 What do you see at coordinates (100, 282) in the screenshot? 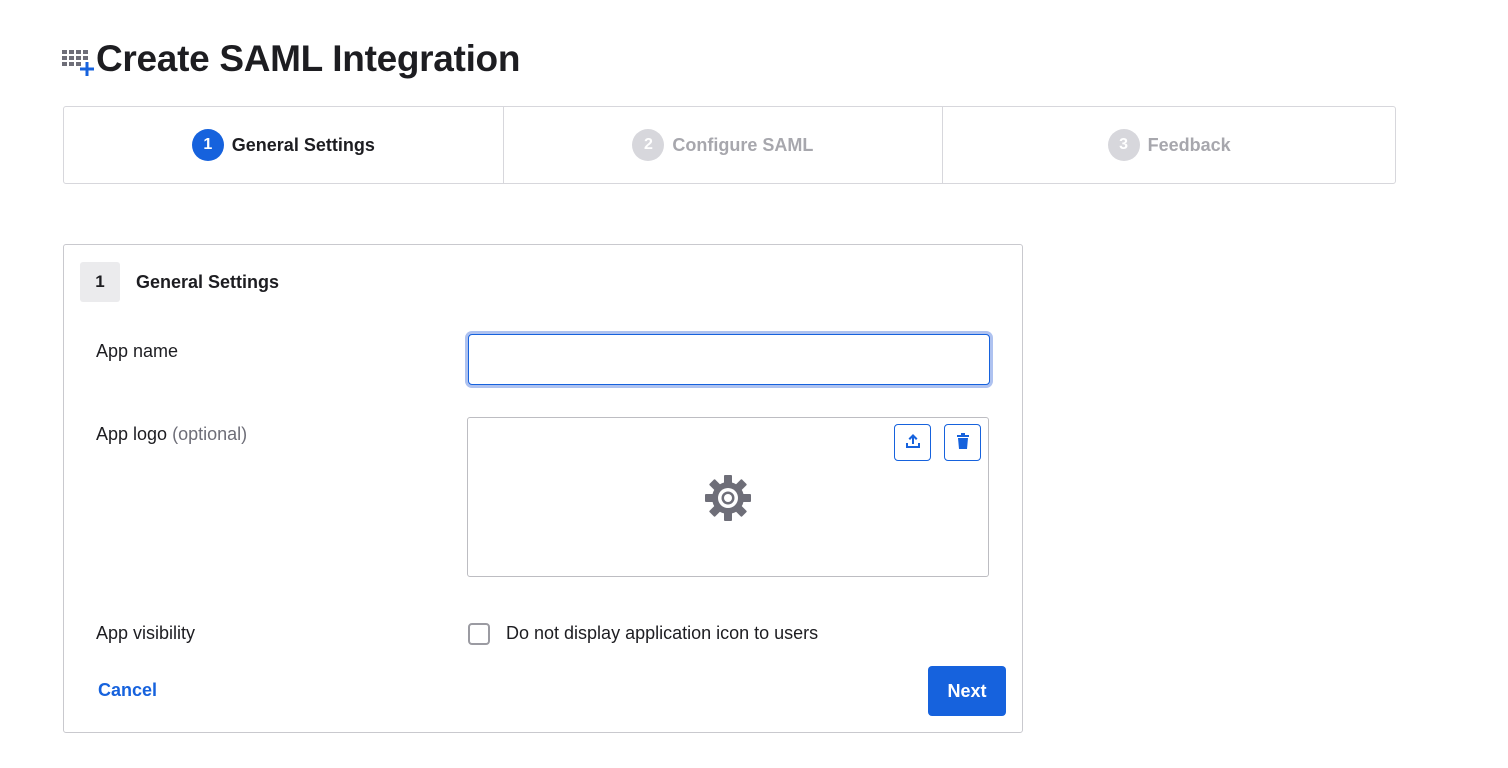
I see `section-number: 1` at bounding box center [100, 282].